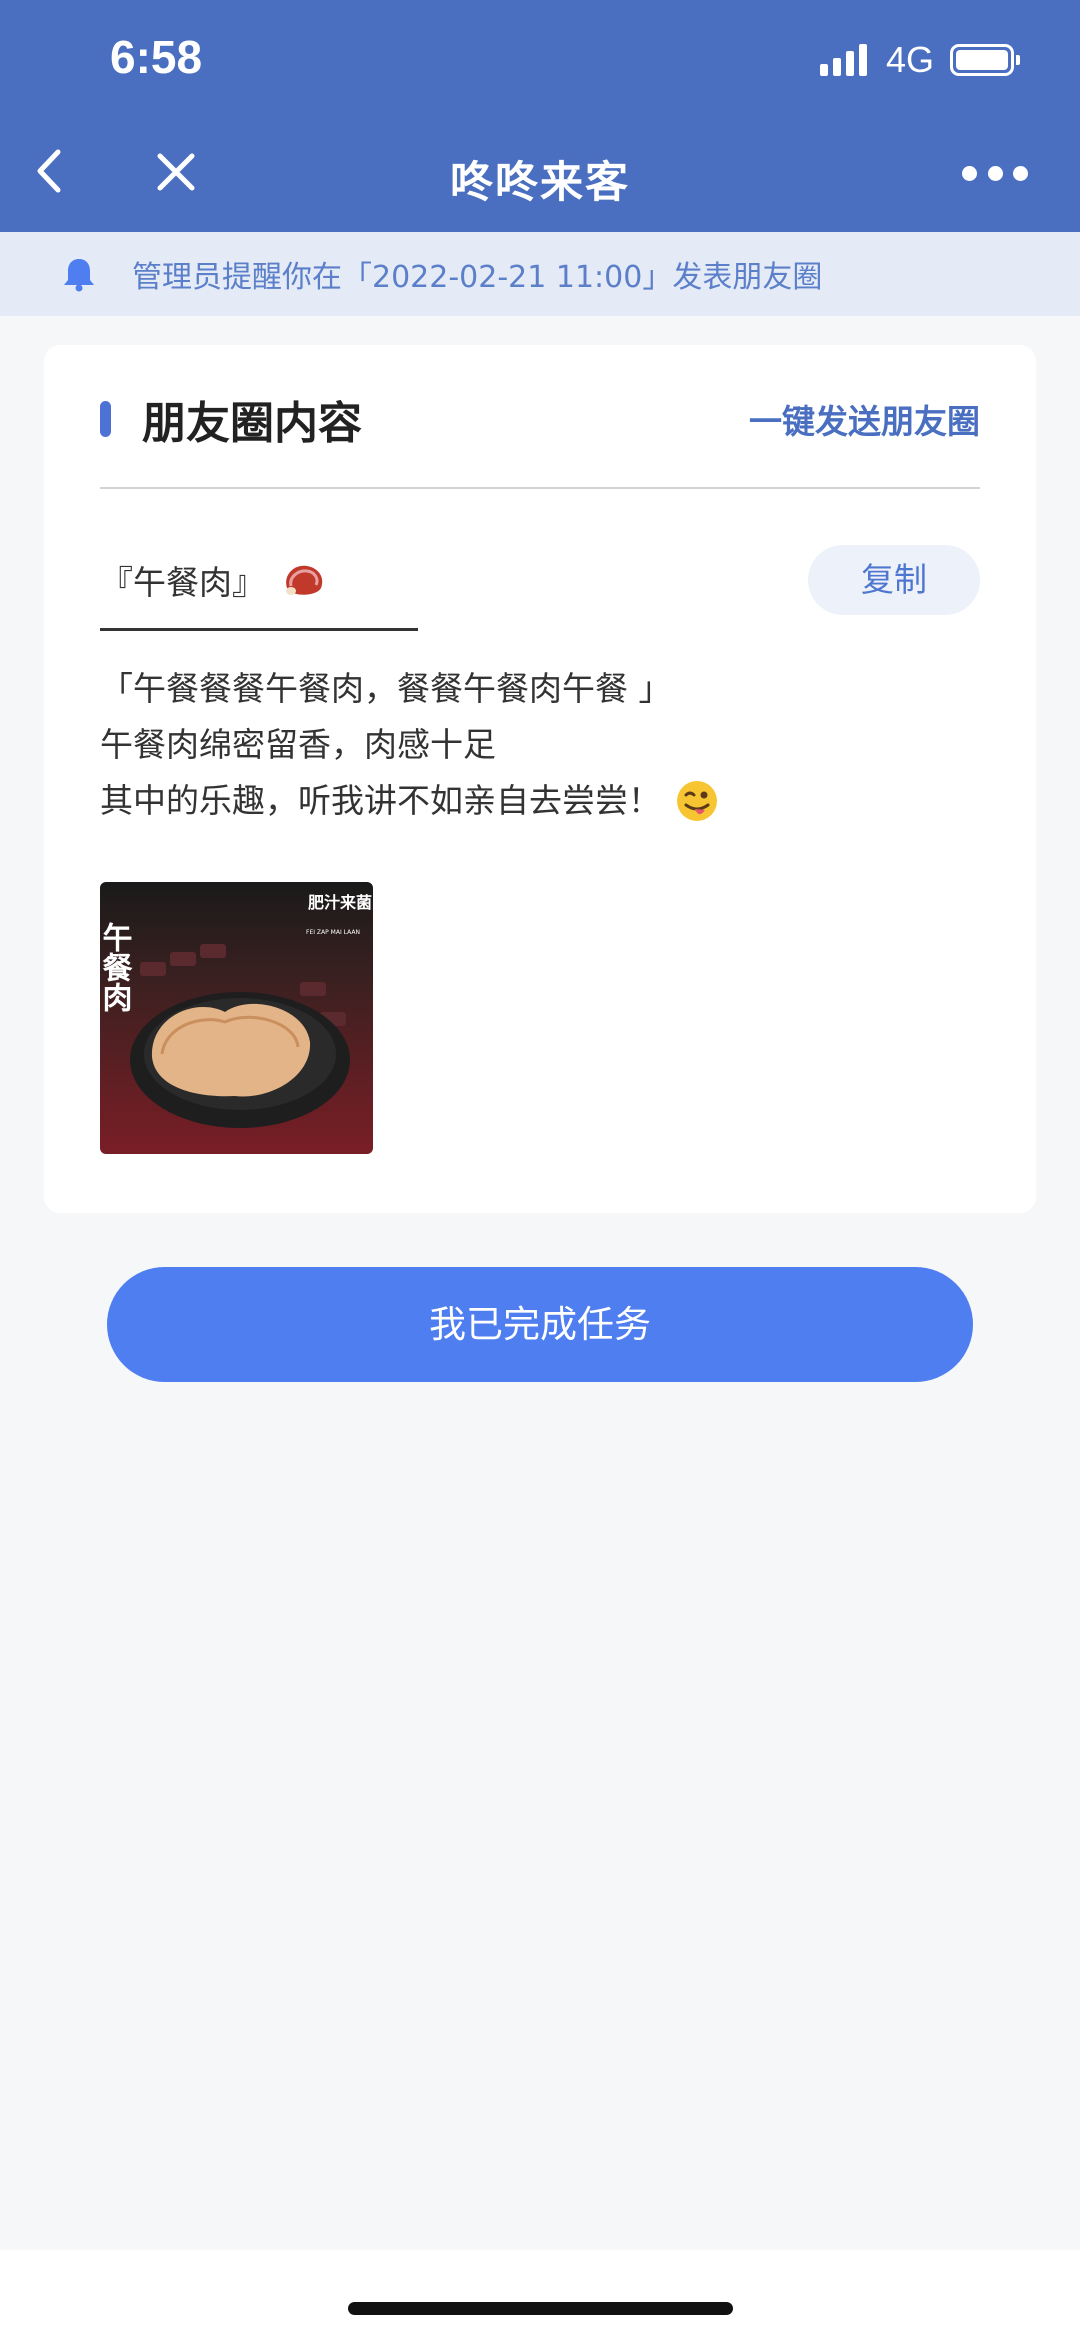 The height and width of the screenshot is (2337, 1080). What do you see at coordinates (298, 744) in the screenshot?
I see `post-line: 午餐肉绵密留香，肉感十足` at bounding box center [298, 744].